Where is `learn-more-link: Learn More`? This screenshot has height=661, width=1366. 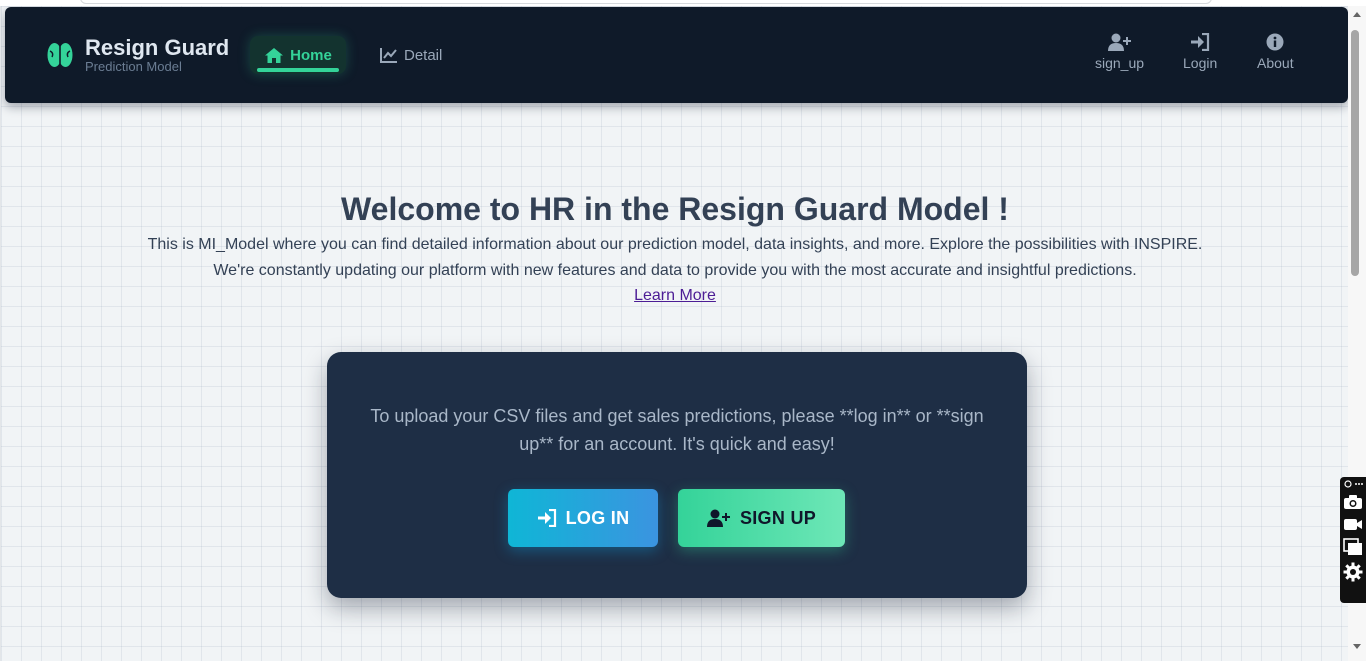 learn-more-link: Learn More is located at coordinates (675, 295).